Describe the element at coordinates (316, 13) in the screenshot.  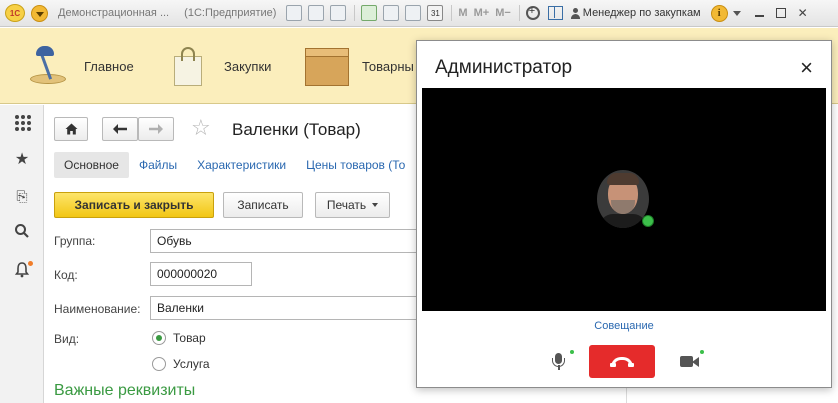
I see `print-icon` at that location.